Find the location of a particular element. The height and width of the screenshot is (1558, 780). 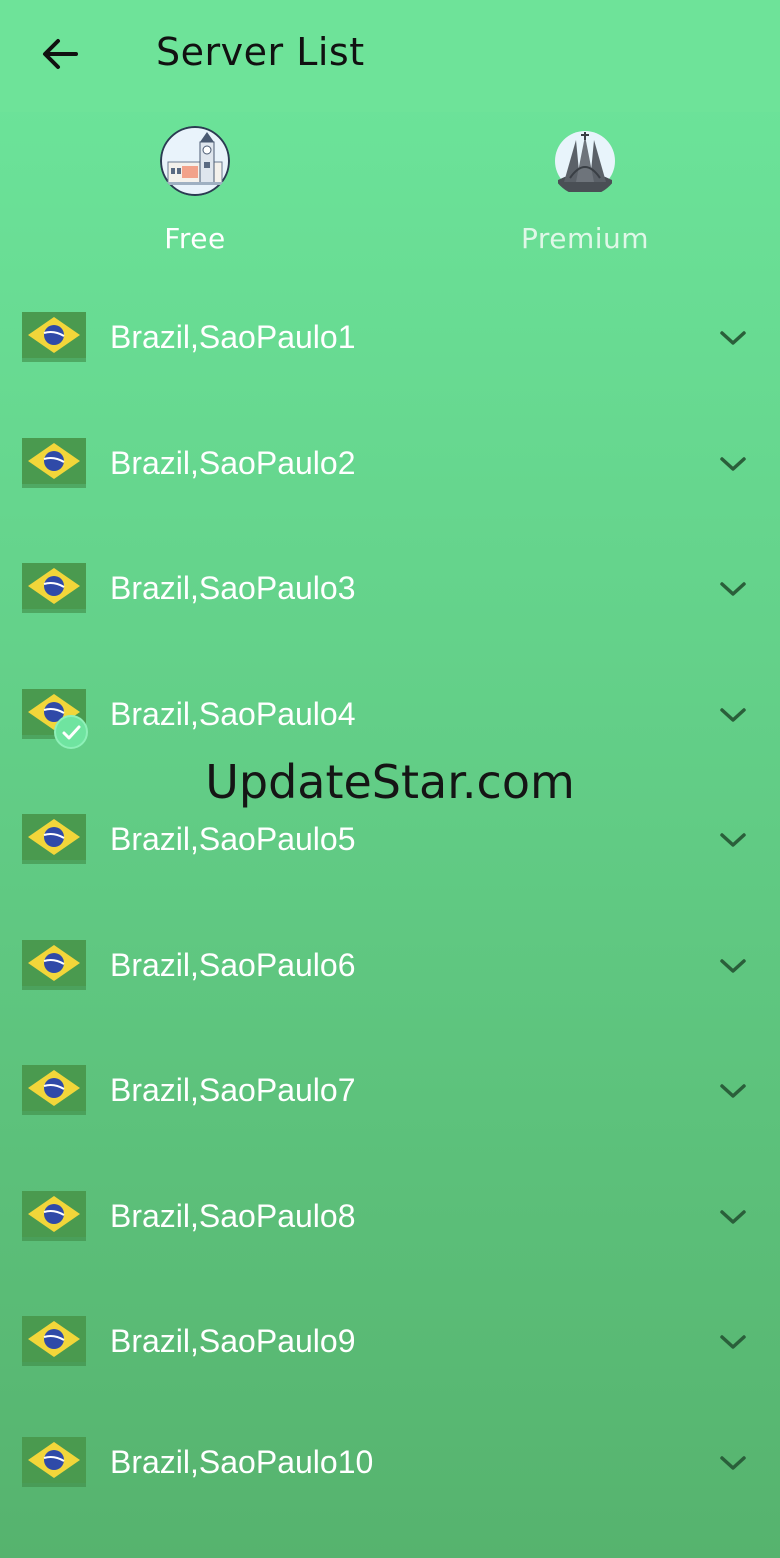

arrow-left-icon is located at coordinates (60, 54).